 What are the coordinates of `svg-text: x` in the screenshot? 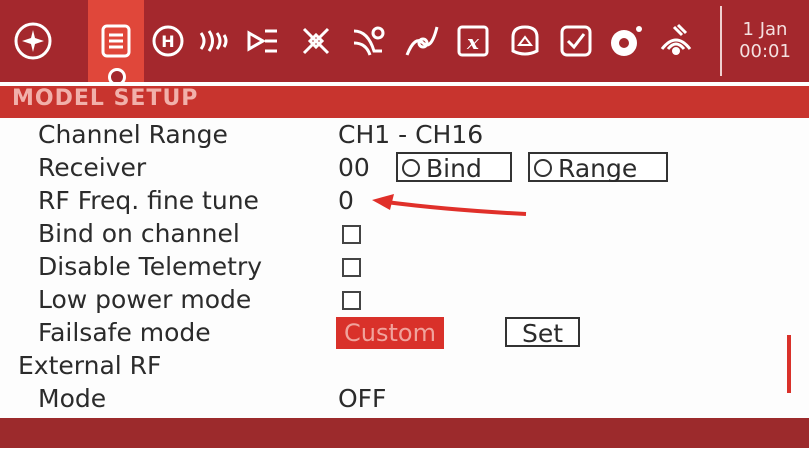 It's located at (473, 42).